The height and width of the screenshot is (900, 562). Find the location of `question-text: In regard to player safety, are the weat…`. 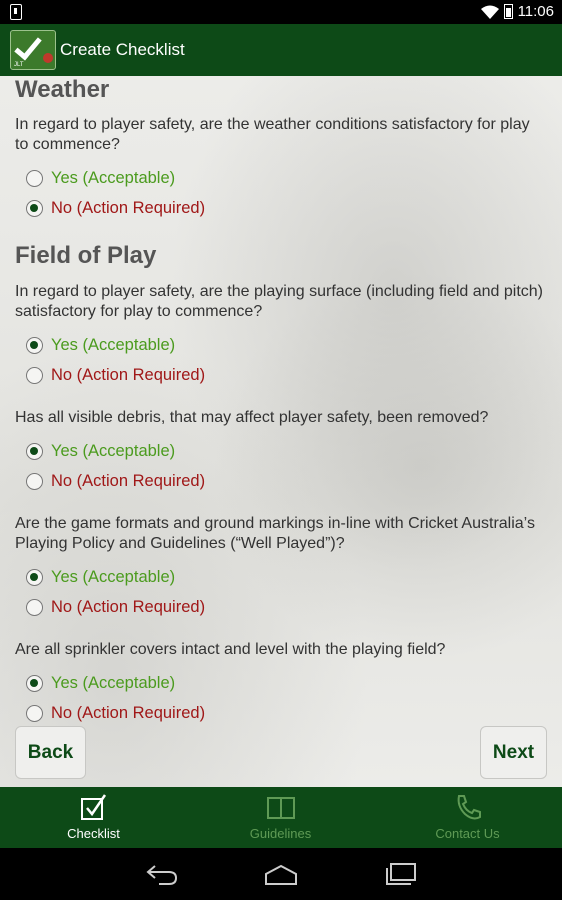

question-text: In regard to player safety, are the weat… is located at coordinates (272, 134).